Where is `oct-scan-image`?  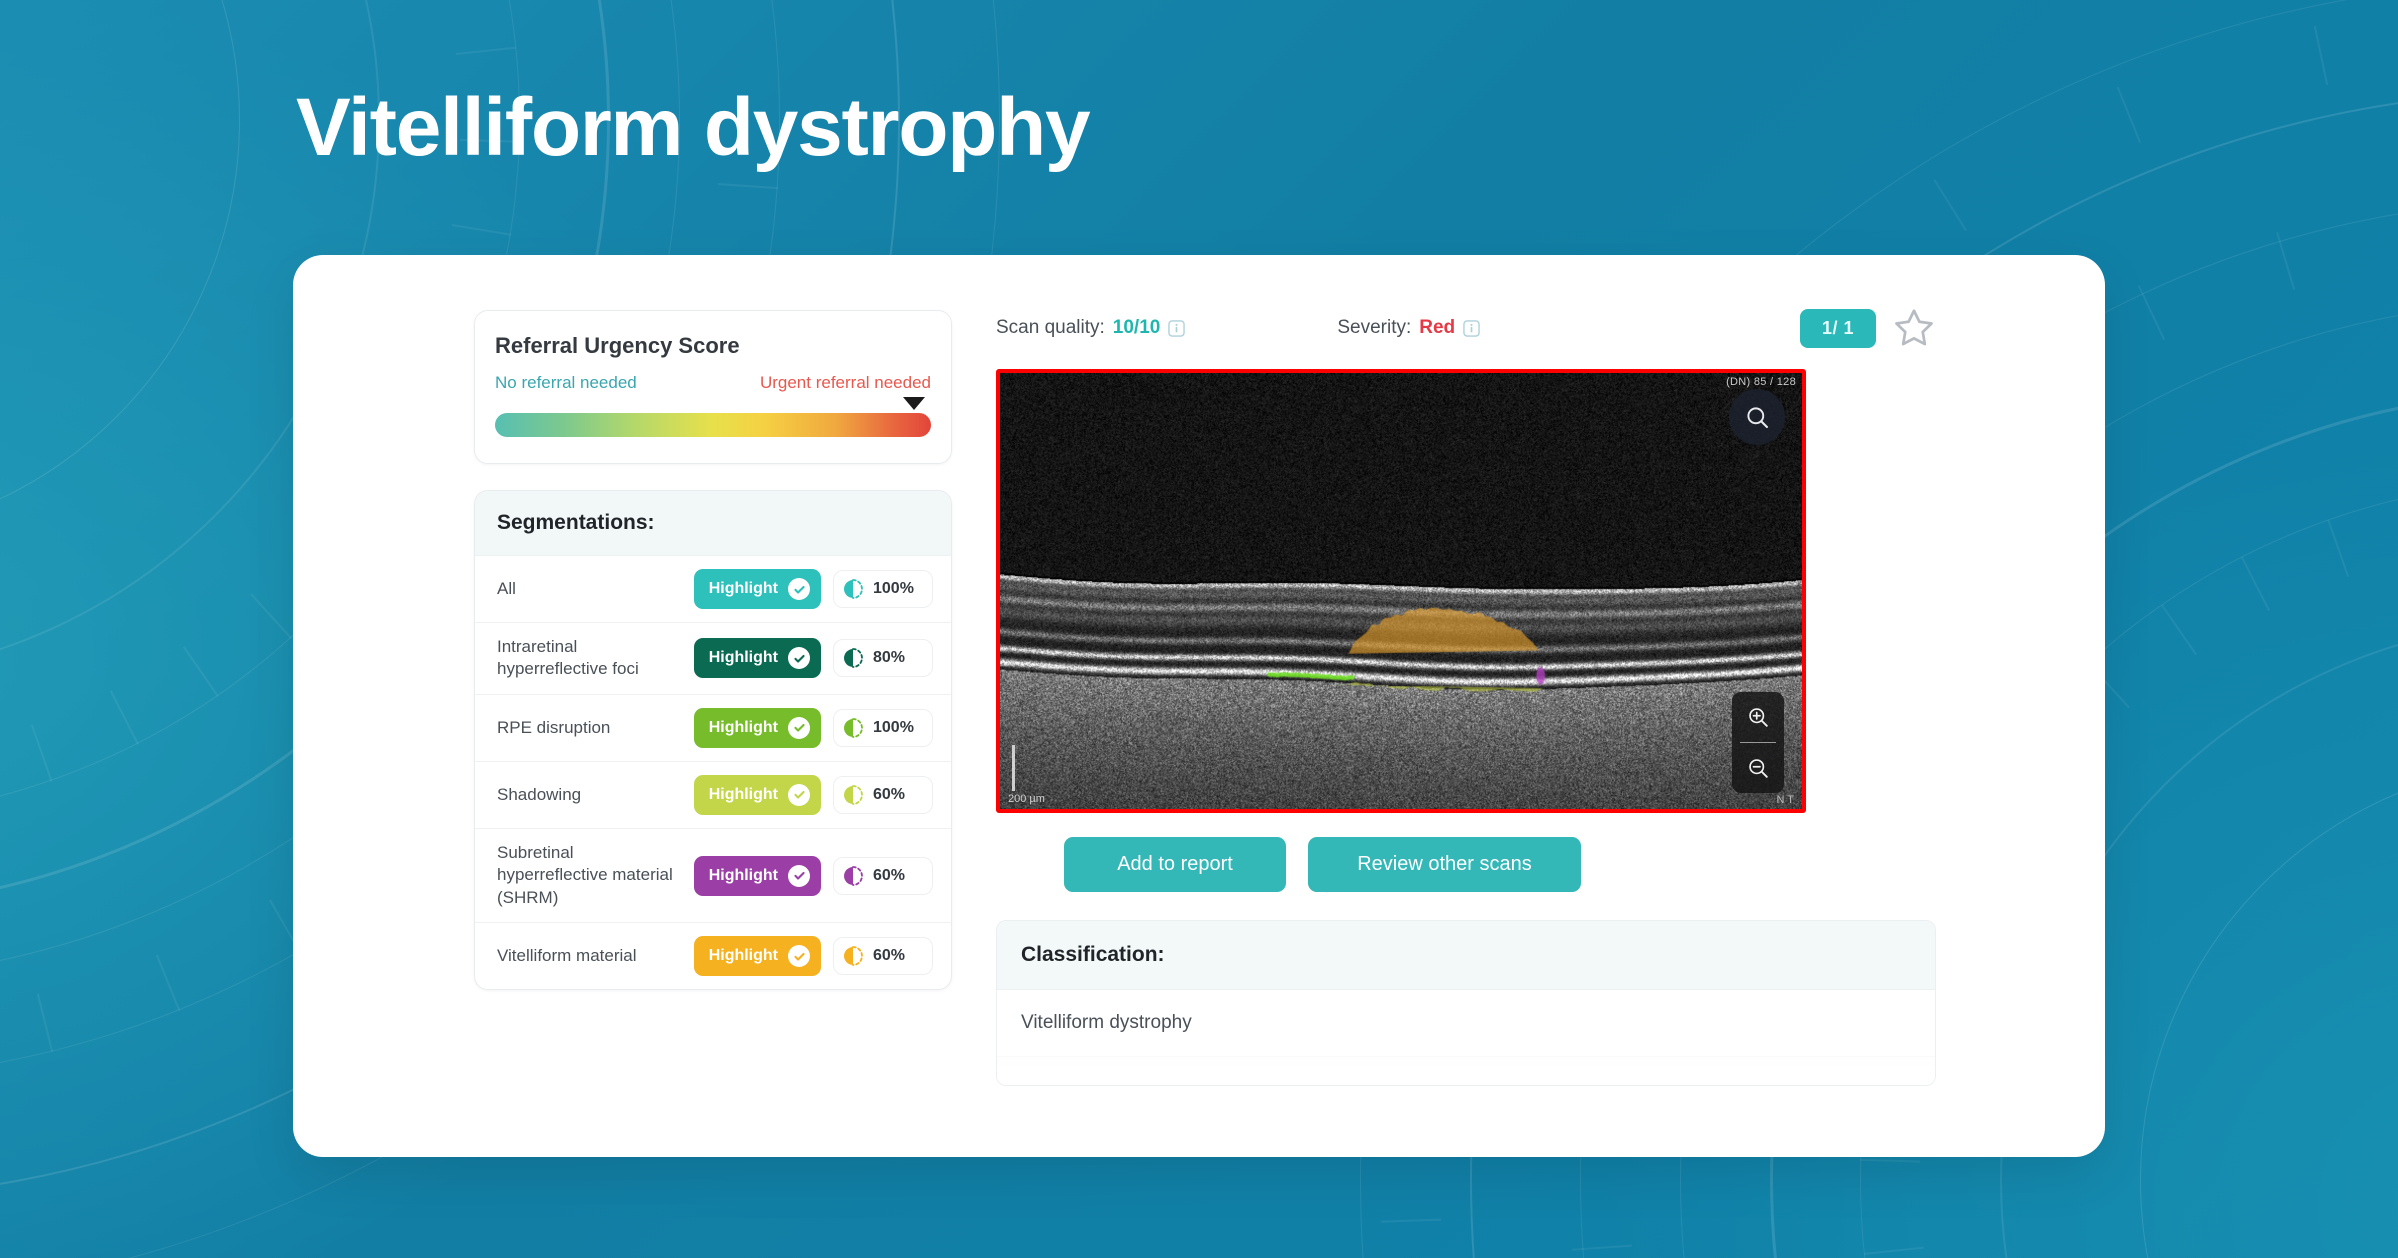 oct-scan-image is located at coordinates (1401, 591).